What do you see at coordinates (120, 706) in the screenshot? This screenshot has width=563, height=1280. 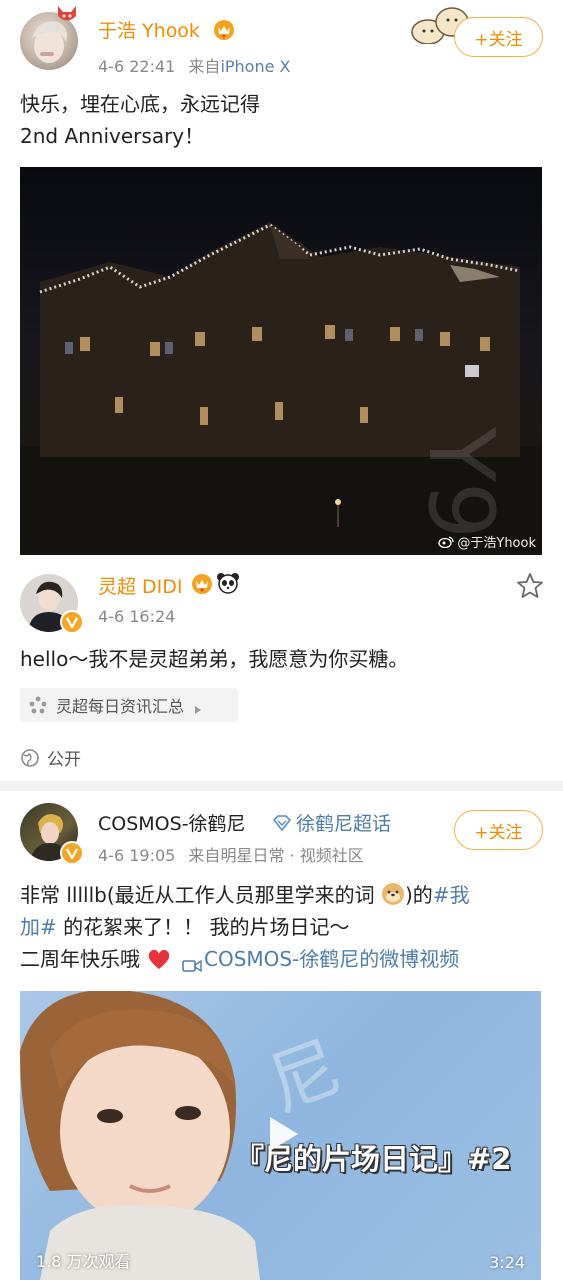 I see `topic-chip-label: 灵超每日资讯汇总` at bounding box center [120, 706].